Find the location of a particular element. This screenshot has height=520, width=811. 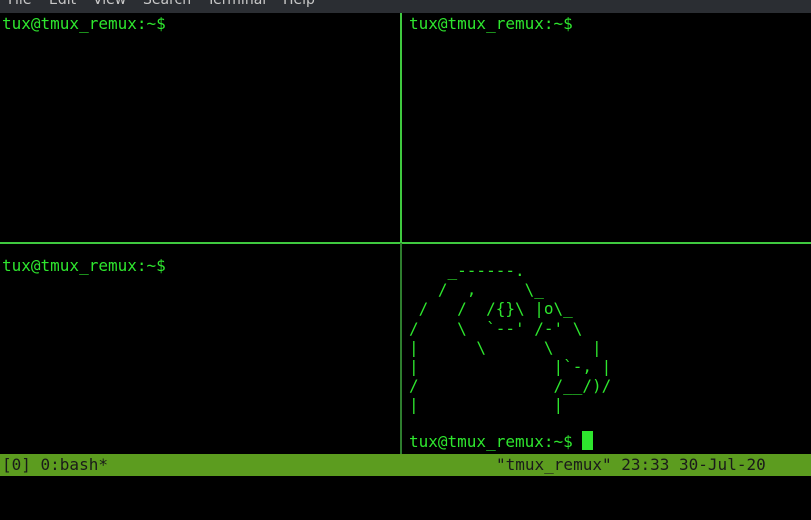

menu-search: Search is located at coordinates (167, 4).